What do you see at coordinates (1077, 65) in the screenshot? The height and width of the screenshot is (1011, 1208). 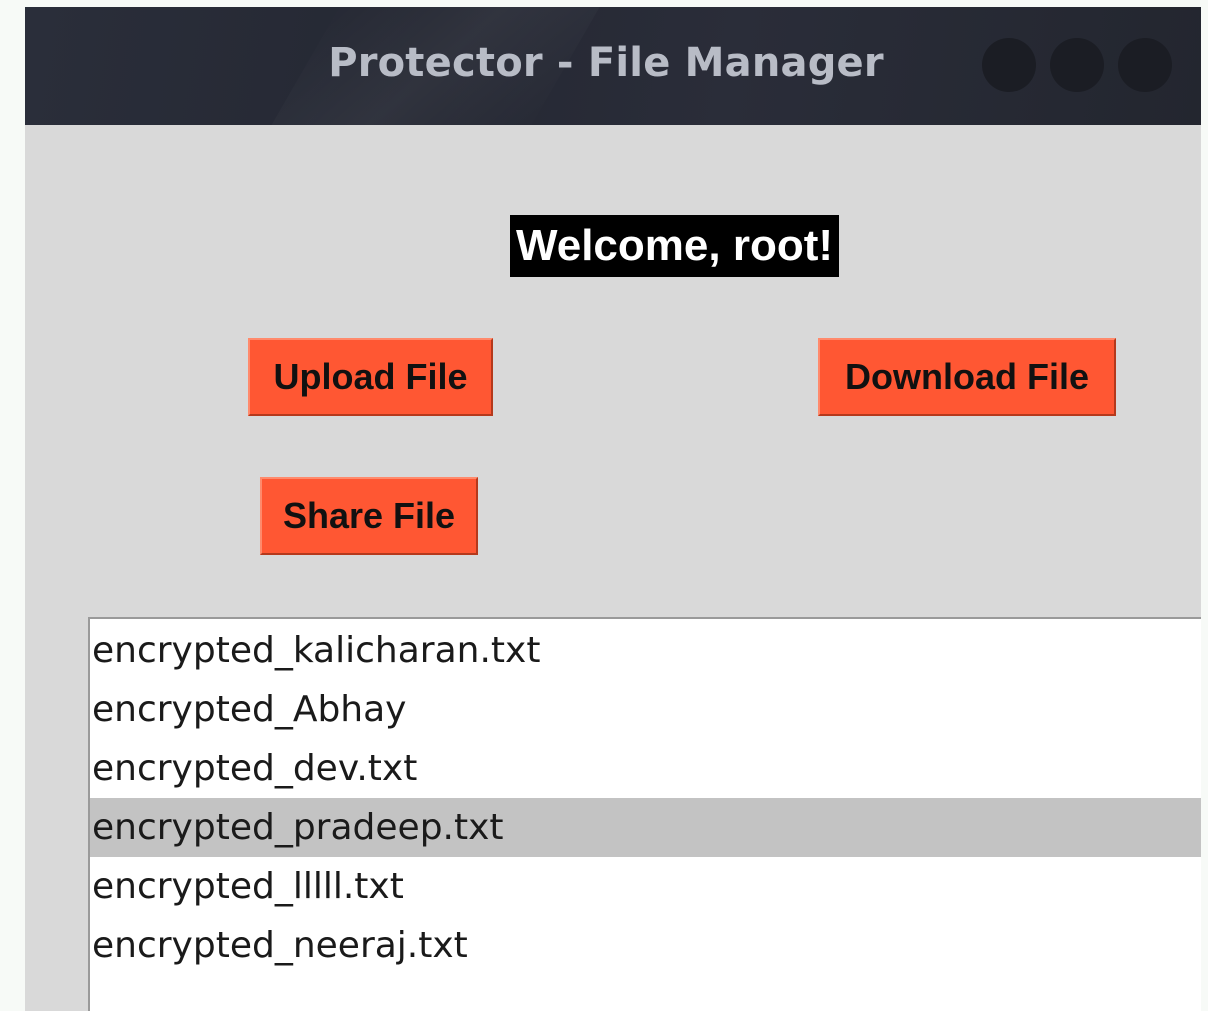 I see `maximize-button` at bounding box center [1077, 65].